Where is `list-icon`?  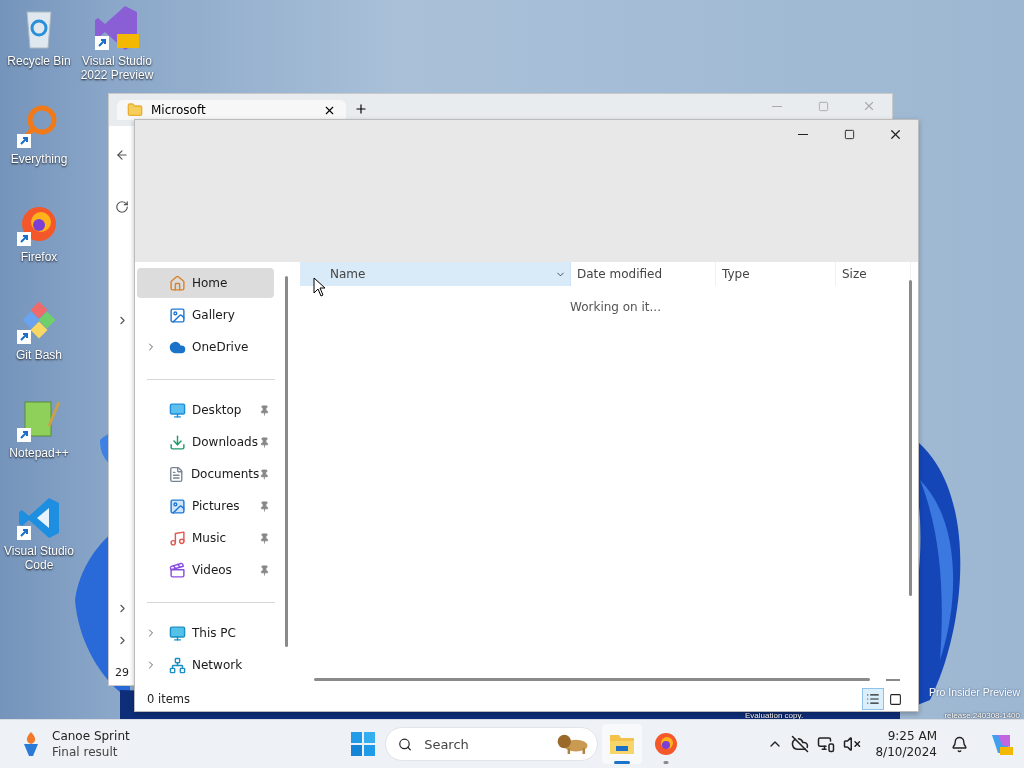
list-icon is located at coordinates (873, 699).